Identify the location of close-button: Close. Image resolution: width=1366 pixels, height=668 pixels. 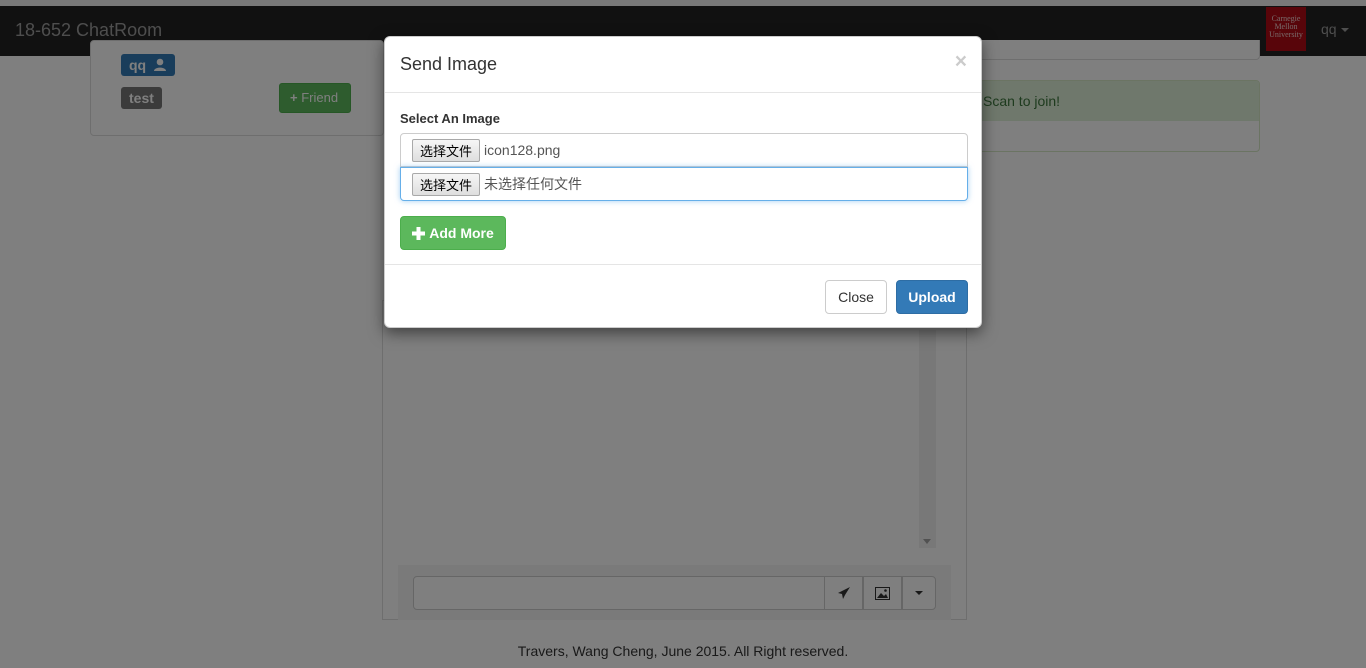
(856, 297).